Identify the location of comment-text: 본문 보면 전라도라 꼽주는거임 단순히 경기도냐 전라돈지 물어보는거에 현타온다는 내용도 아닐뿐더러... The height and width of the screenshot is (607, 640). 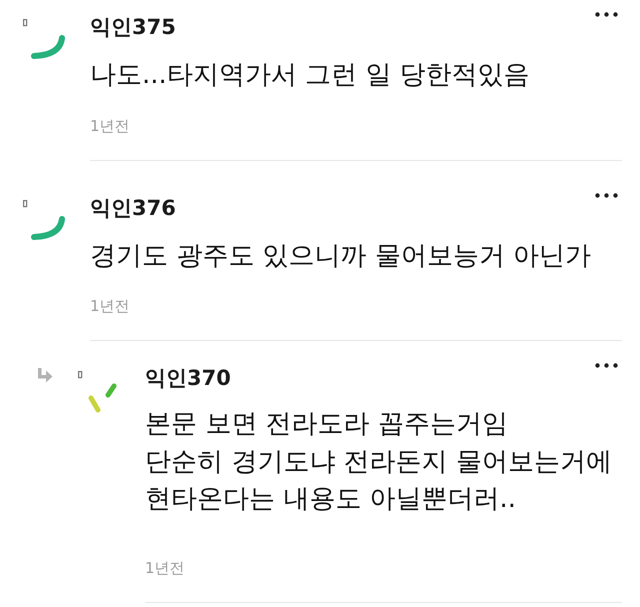
(379, 462).